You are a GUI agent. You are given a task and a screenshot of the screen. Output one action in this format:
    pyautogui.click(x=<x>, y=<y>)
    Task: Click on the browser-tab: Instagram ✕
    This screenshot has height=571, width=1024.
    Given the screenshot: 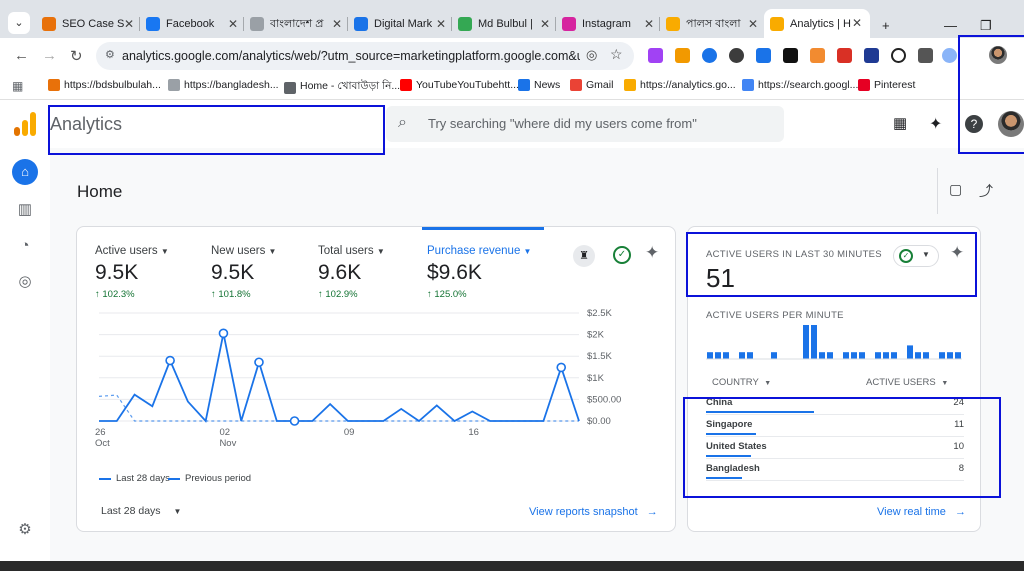 What is the action you would take?
    pyautogui.click(x=609, y=24)
    